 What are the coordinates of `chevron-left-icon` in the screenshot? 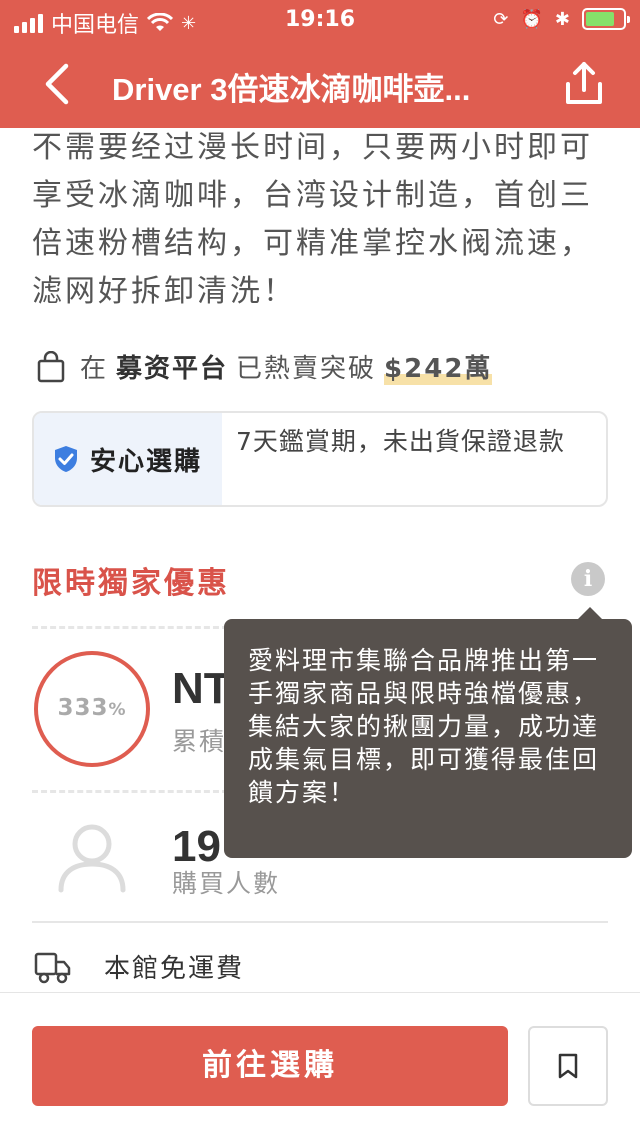 It's located at (58, 84).